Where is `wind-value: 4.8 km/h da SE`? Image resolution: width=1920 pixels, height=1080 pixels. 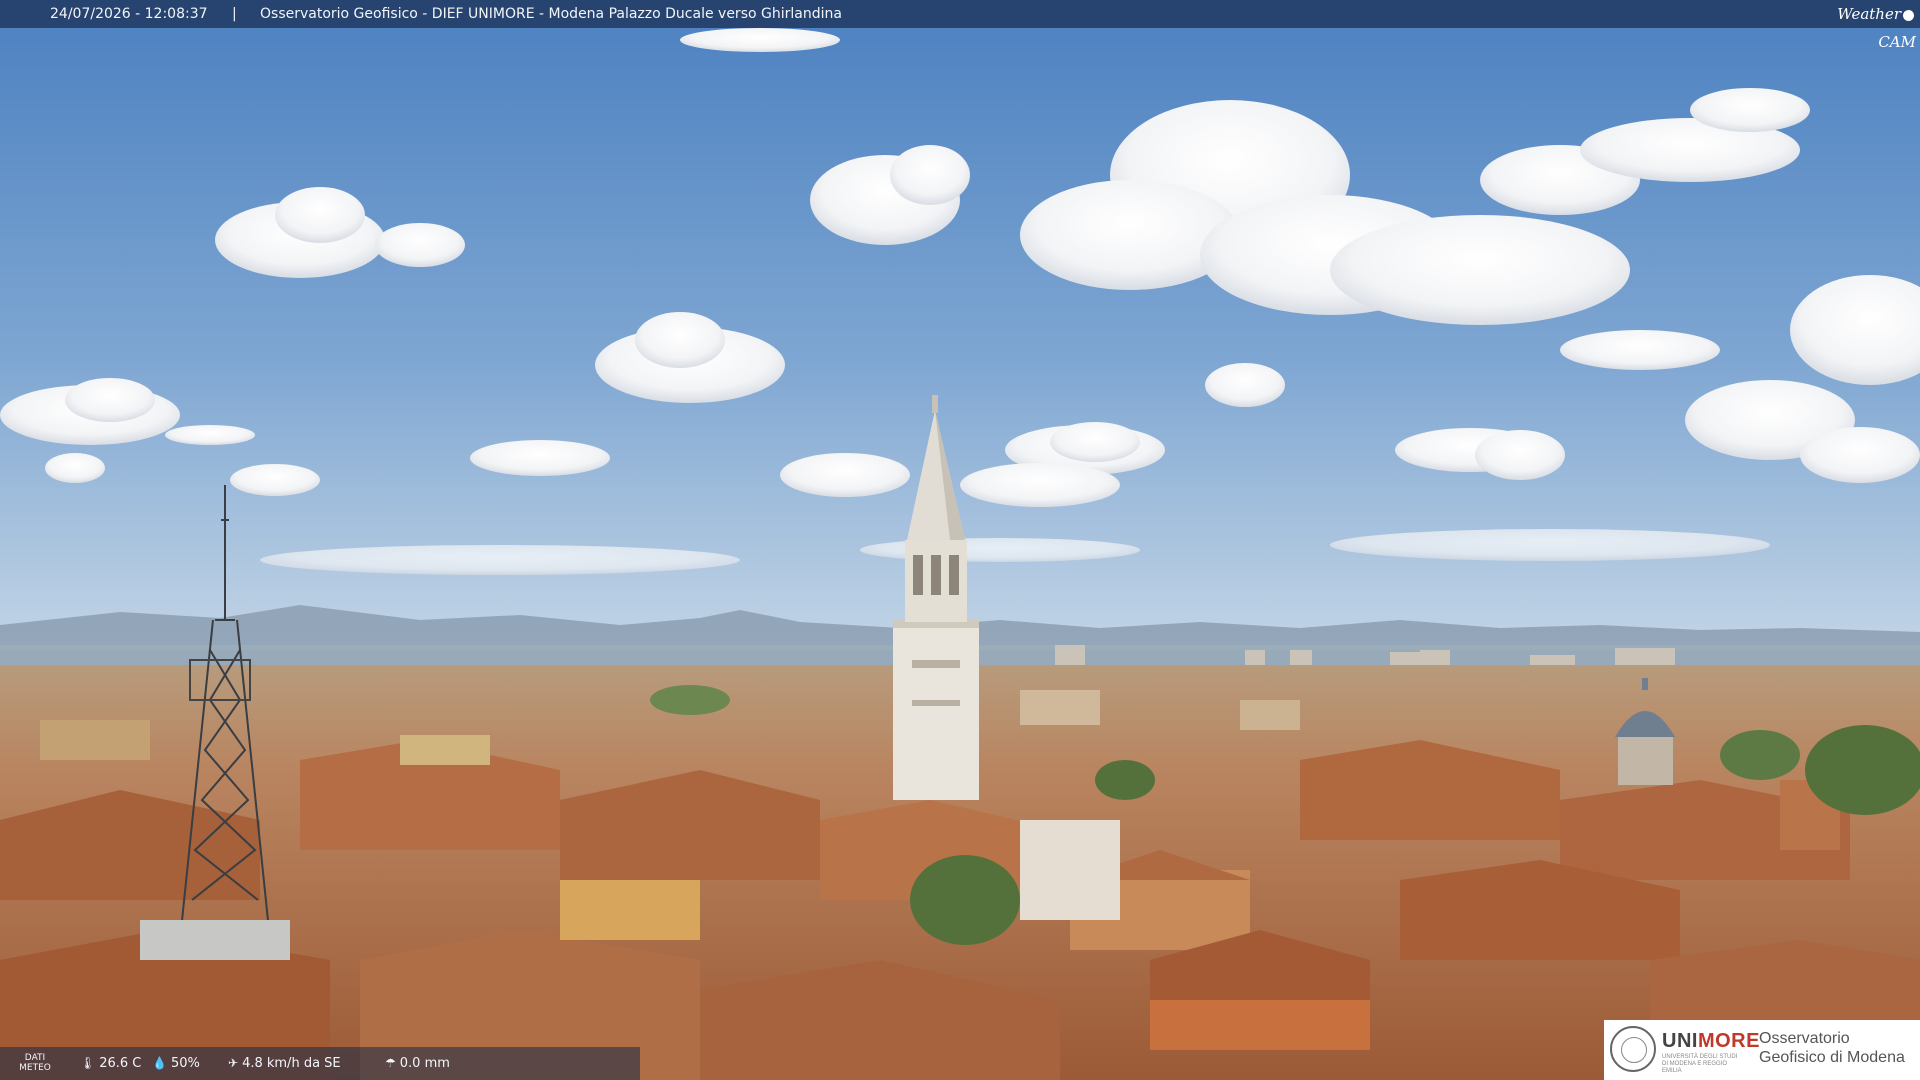 wind-value: 4.8 km/h da SE is located at coordinates (291, 1063).